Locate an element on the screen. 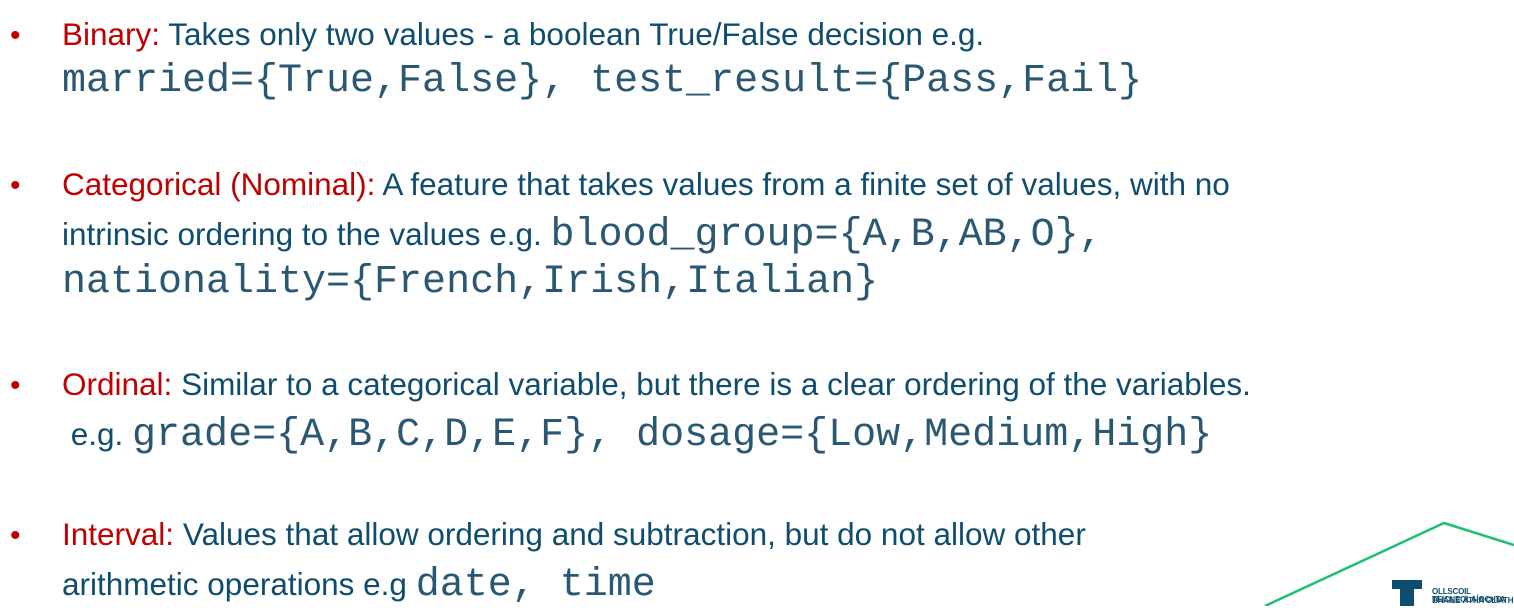 This screenshot has height=608, width=1514. term-label: Ordinal: is located at coordinates (117, 384).